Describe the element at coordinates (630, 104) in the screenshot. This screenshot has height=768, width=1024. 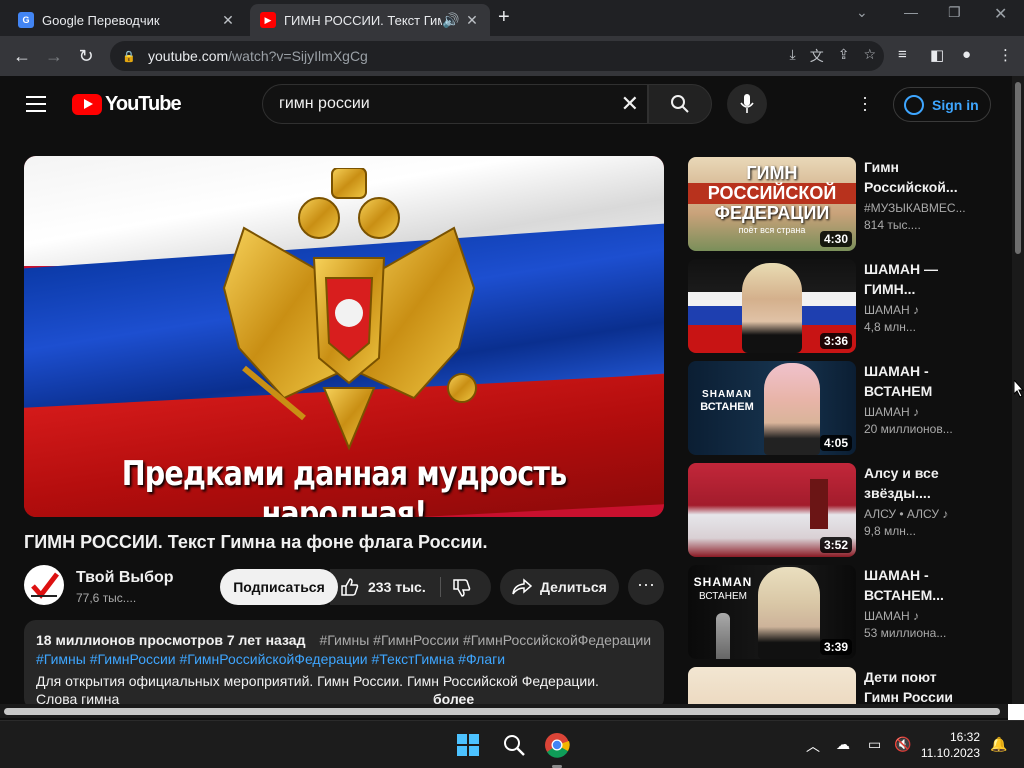
I see `clear-search-icon: ✕` at that location.